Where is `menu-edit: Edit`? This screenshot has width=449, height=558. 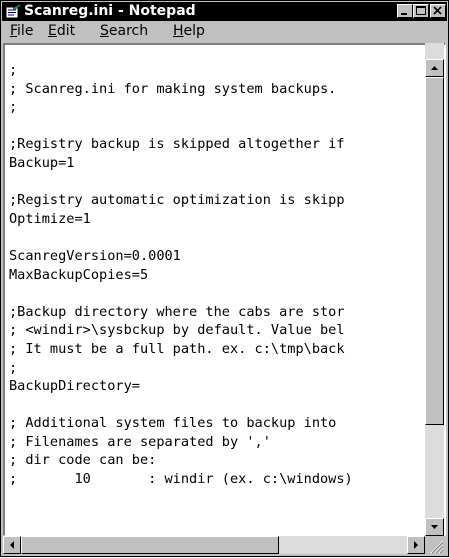
menu-edit: Edit is located at coordinates (61, 31).